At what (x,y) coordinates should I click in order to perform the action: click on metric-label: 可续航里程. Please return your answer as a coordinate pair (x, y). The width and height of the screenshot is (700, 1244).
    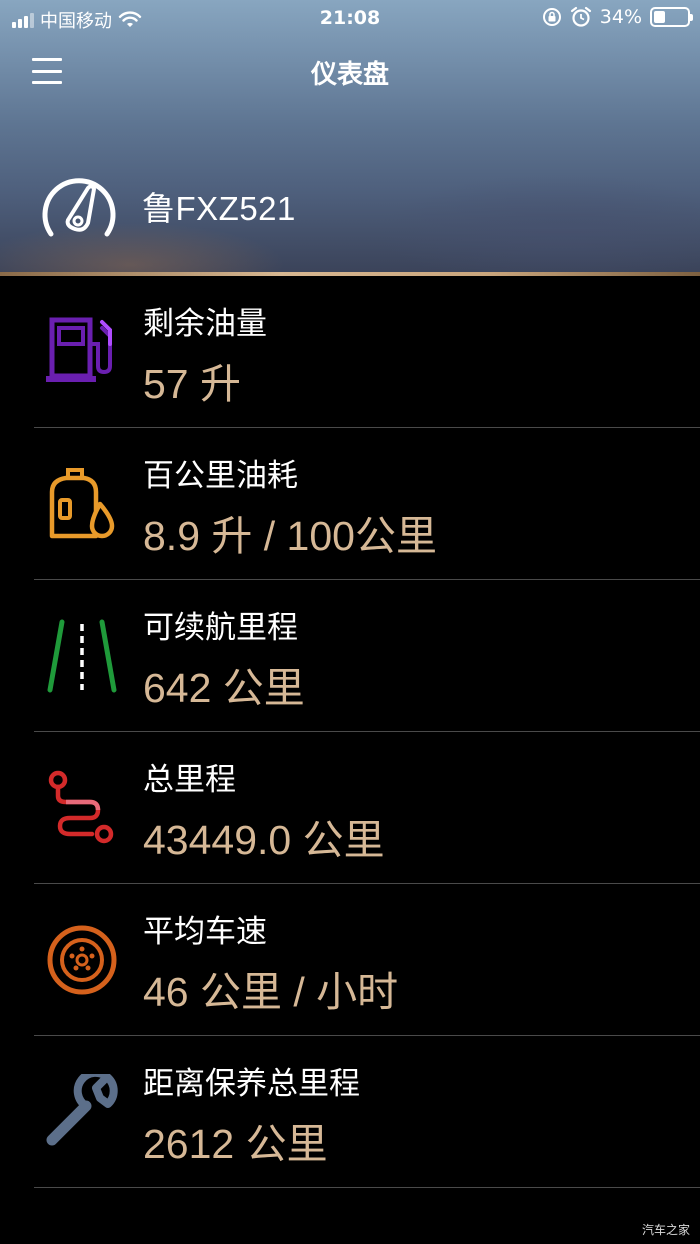
    Looking at the image, I should click on (220, 628).